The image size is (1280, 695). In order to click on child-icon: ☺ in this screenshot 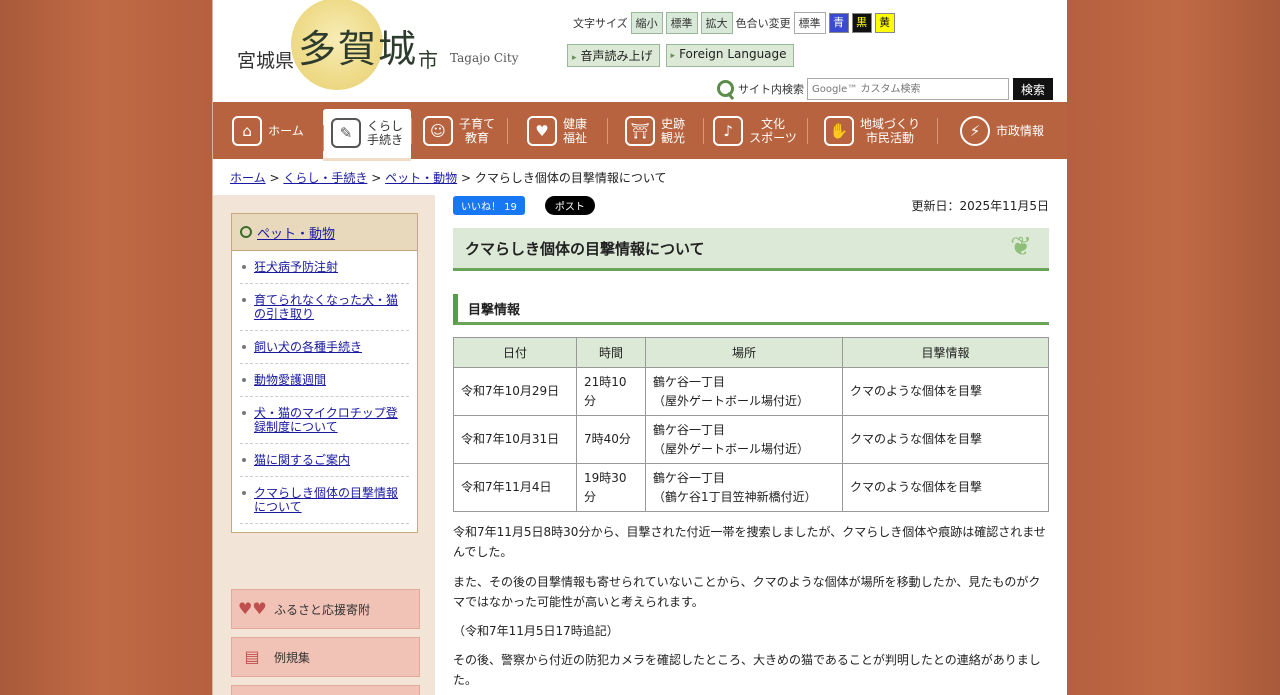, I will do `click(437, 130)`.